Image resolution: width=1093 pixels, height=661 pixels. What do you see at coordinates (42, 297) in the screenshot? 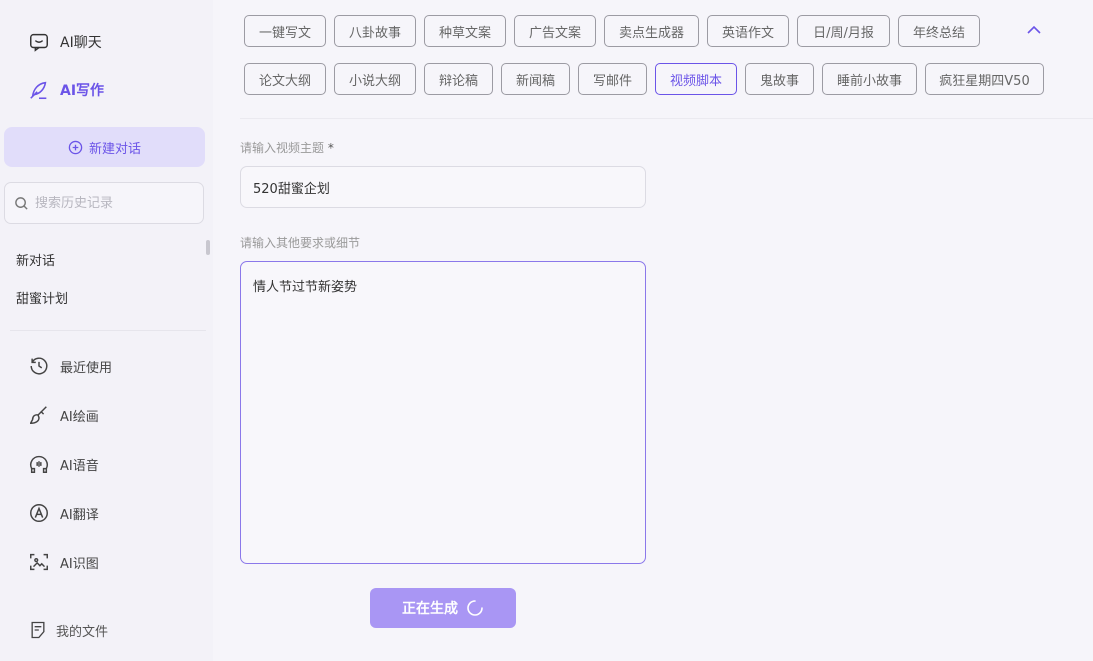
I see `history-item: 甜蜜计划` at bounding box center [42, 297].